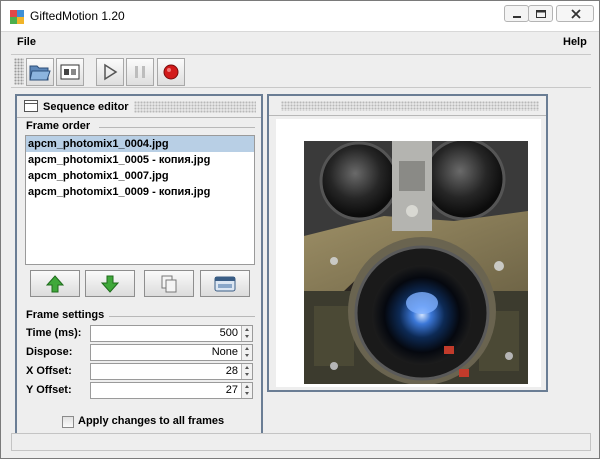 This screenshot has width=600, height=459. Describe the element at coordinates (246, 390) in the screenshot. I see `y-offset-spinner-arrows` at that location.